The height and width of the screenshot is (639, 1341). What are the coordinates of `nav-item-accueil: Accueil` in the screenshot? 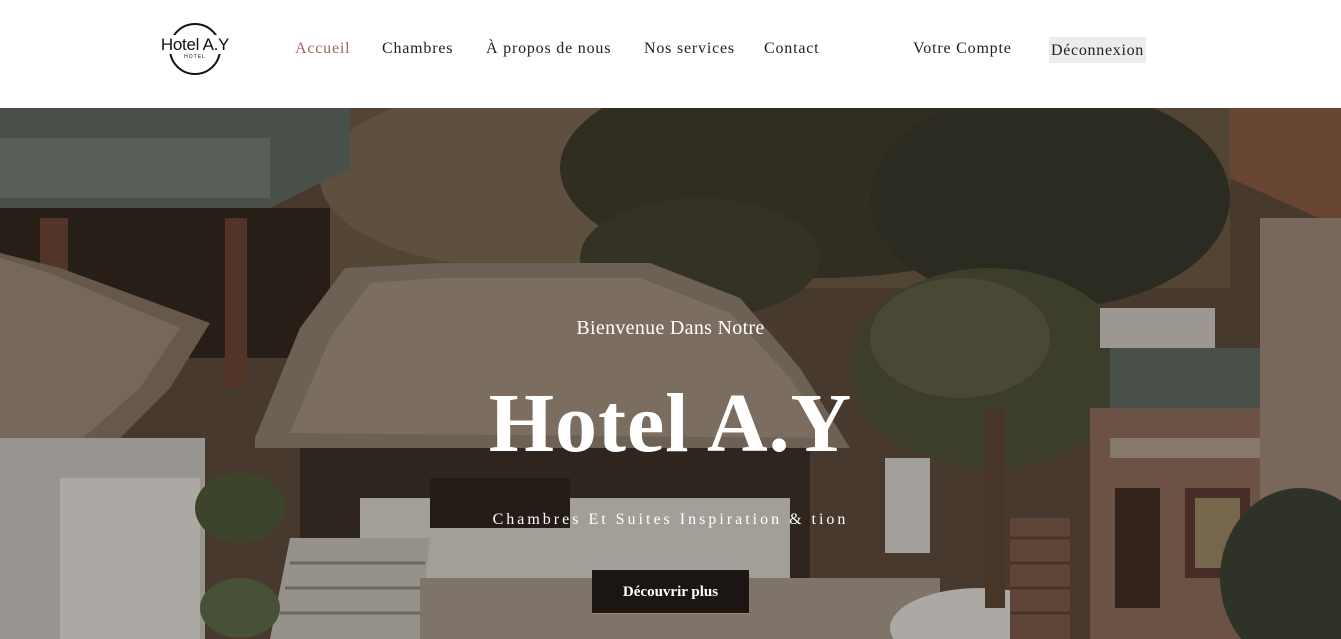 It's located at (322, 49).